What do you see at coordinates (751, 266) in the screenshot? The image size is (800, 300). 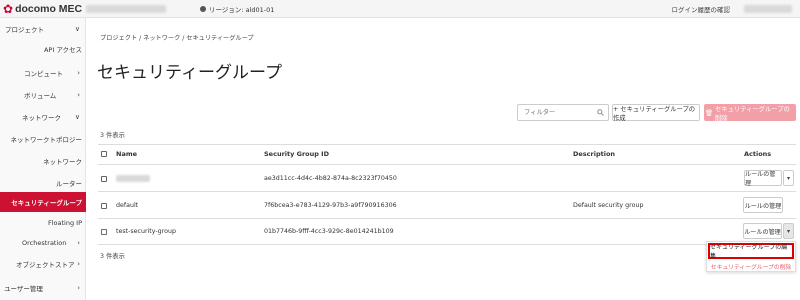 I see `delete-security-group-menu-item: セキュリティーグループの削除` at bounding box center [751, 266].